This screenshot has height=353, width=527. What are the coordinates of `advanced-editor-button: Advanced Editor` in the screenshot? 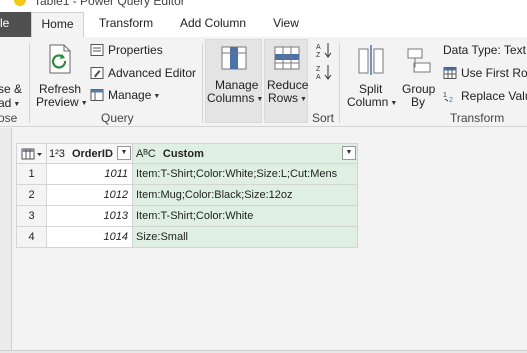 It's located at (143, 73).